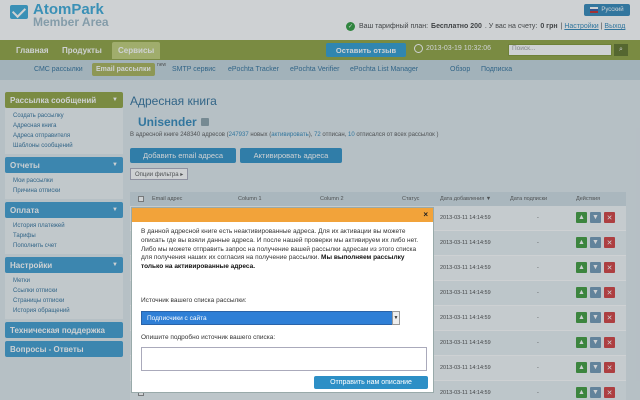  I want to click on modal-titlebar: ×, so click(282, 215).